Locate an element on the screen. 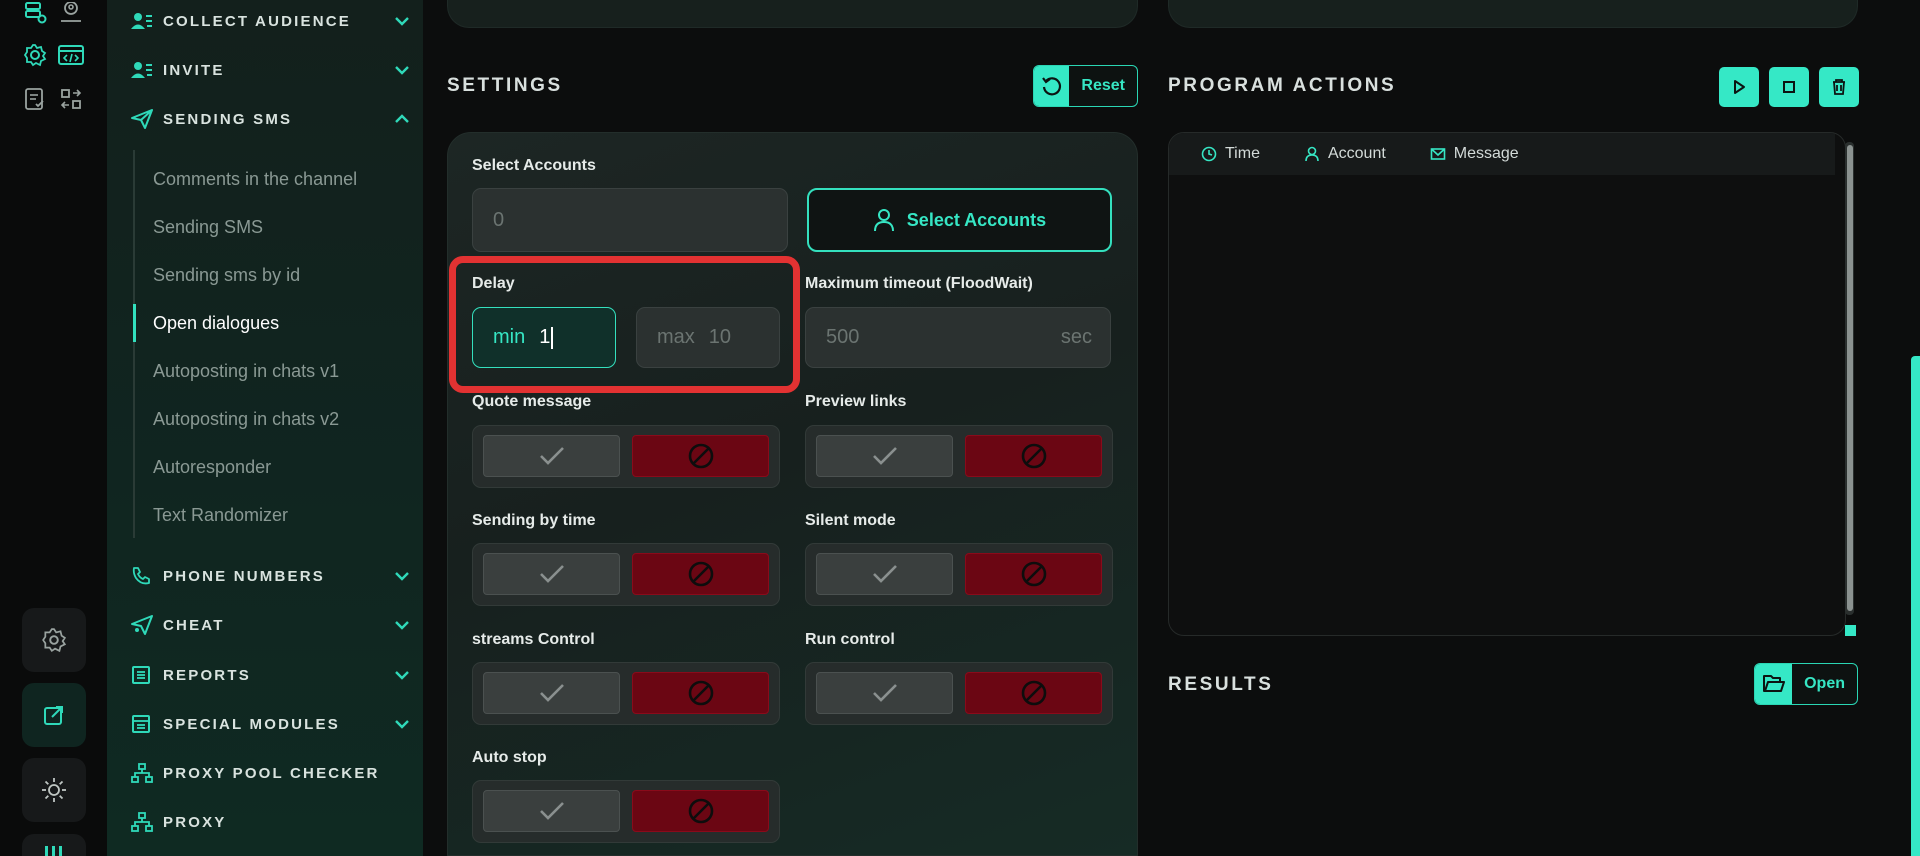 This screenshot has height=856, width=1920. sub-item-sending-sms: Sending SMS is located at coordinates (208, 227).